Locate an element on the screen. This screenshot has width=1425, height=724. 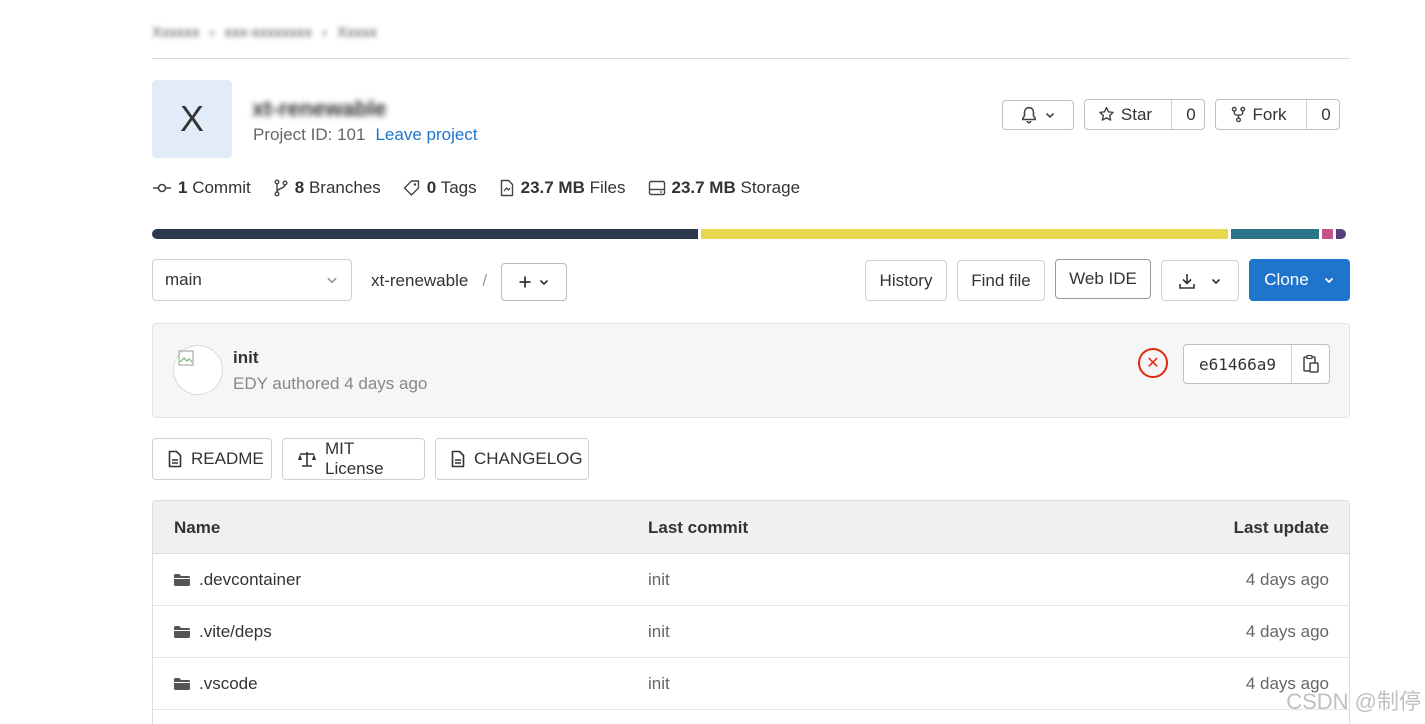
branches-label: Branches is located at coordinates (344, 187).